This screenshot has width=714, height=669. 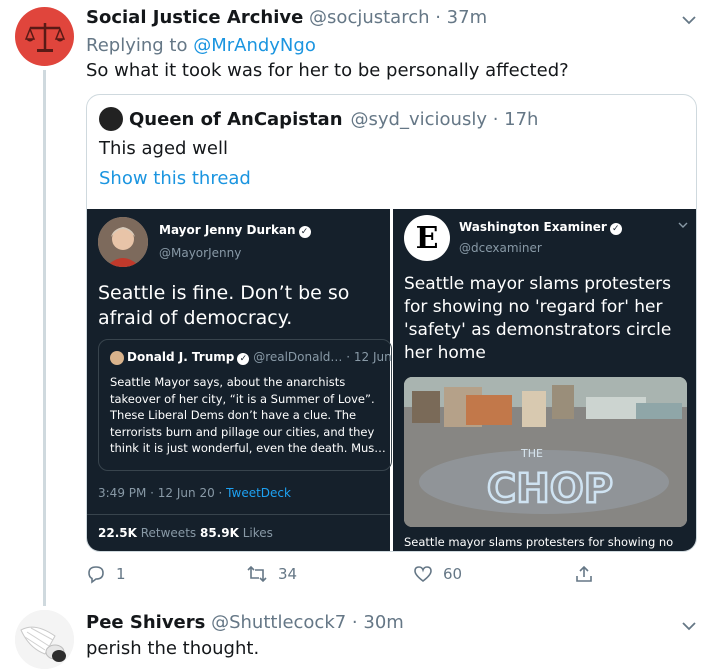 I want to click on durkan-stats: 22.5K Retweets 85.9K Likes, so click(x=185, y=533).